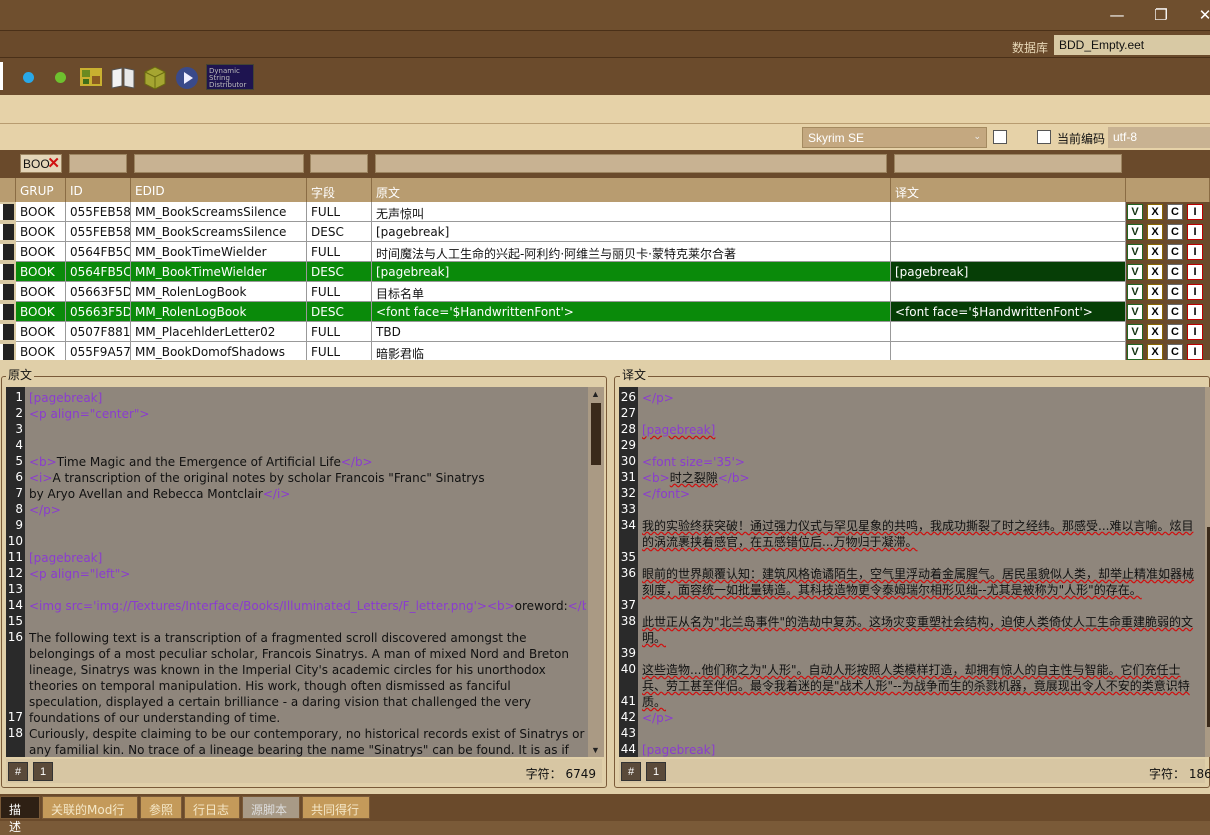 This screenshot has width=1210, height=835. I want to click on blue-dot-icon, so click(29, 77).